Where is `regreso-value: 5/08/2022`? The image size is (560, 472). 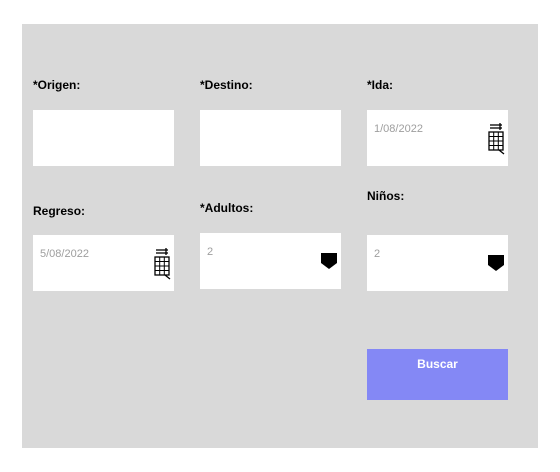 regreso-value: 5/08/2022 is located at coordinates (64, 254).